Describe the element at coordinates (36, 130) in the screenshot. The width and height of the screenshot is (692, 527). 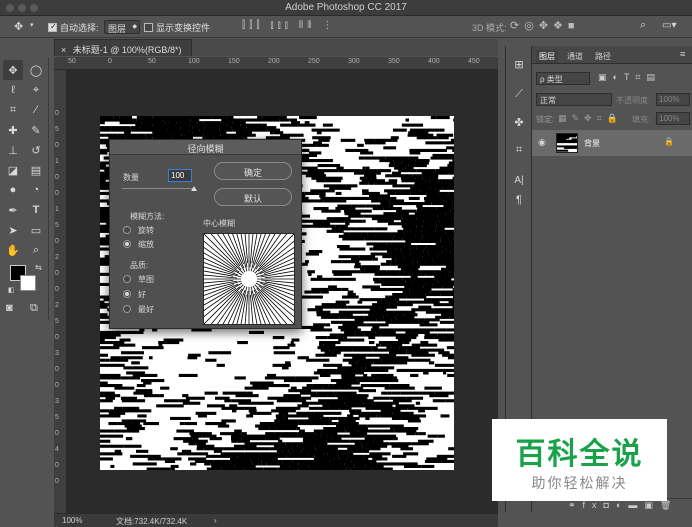
I see `brush-tool-icon: ✎` at that location.